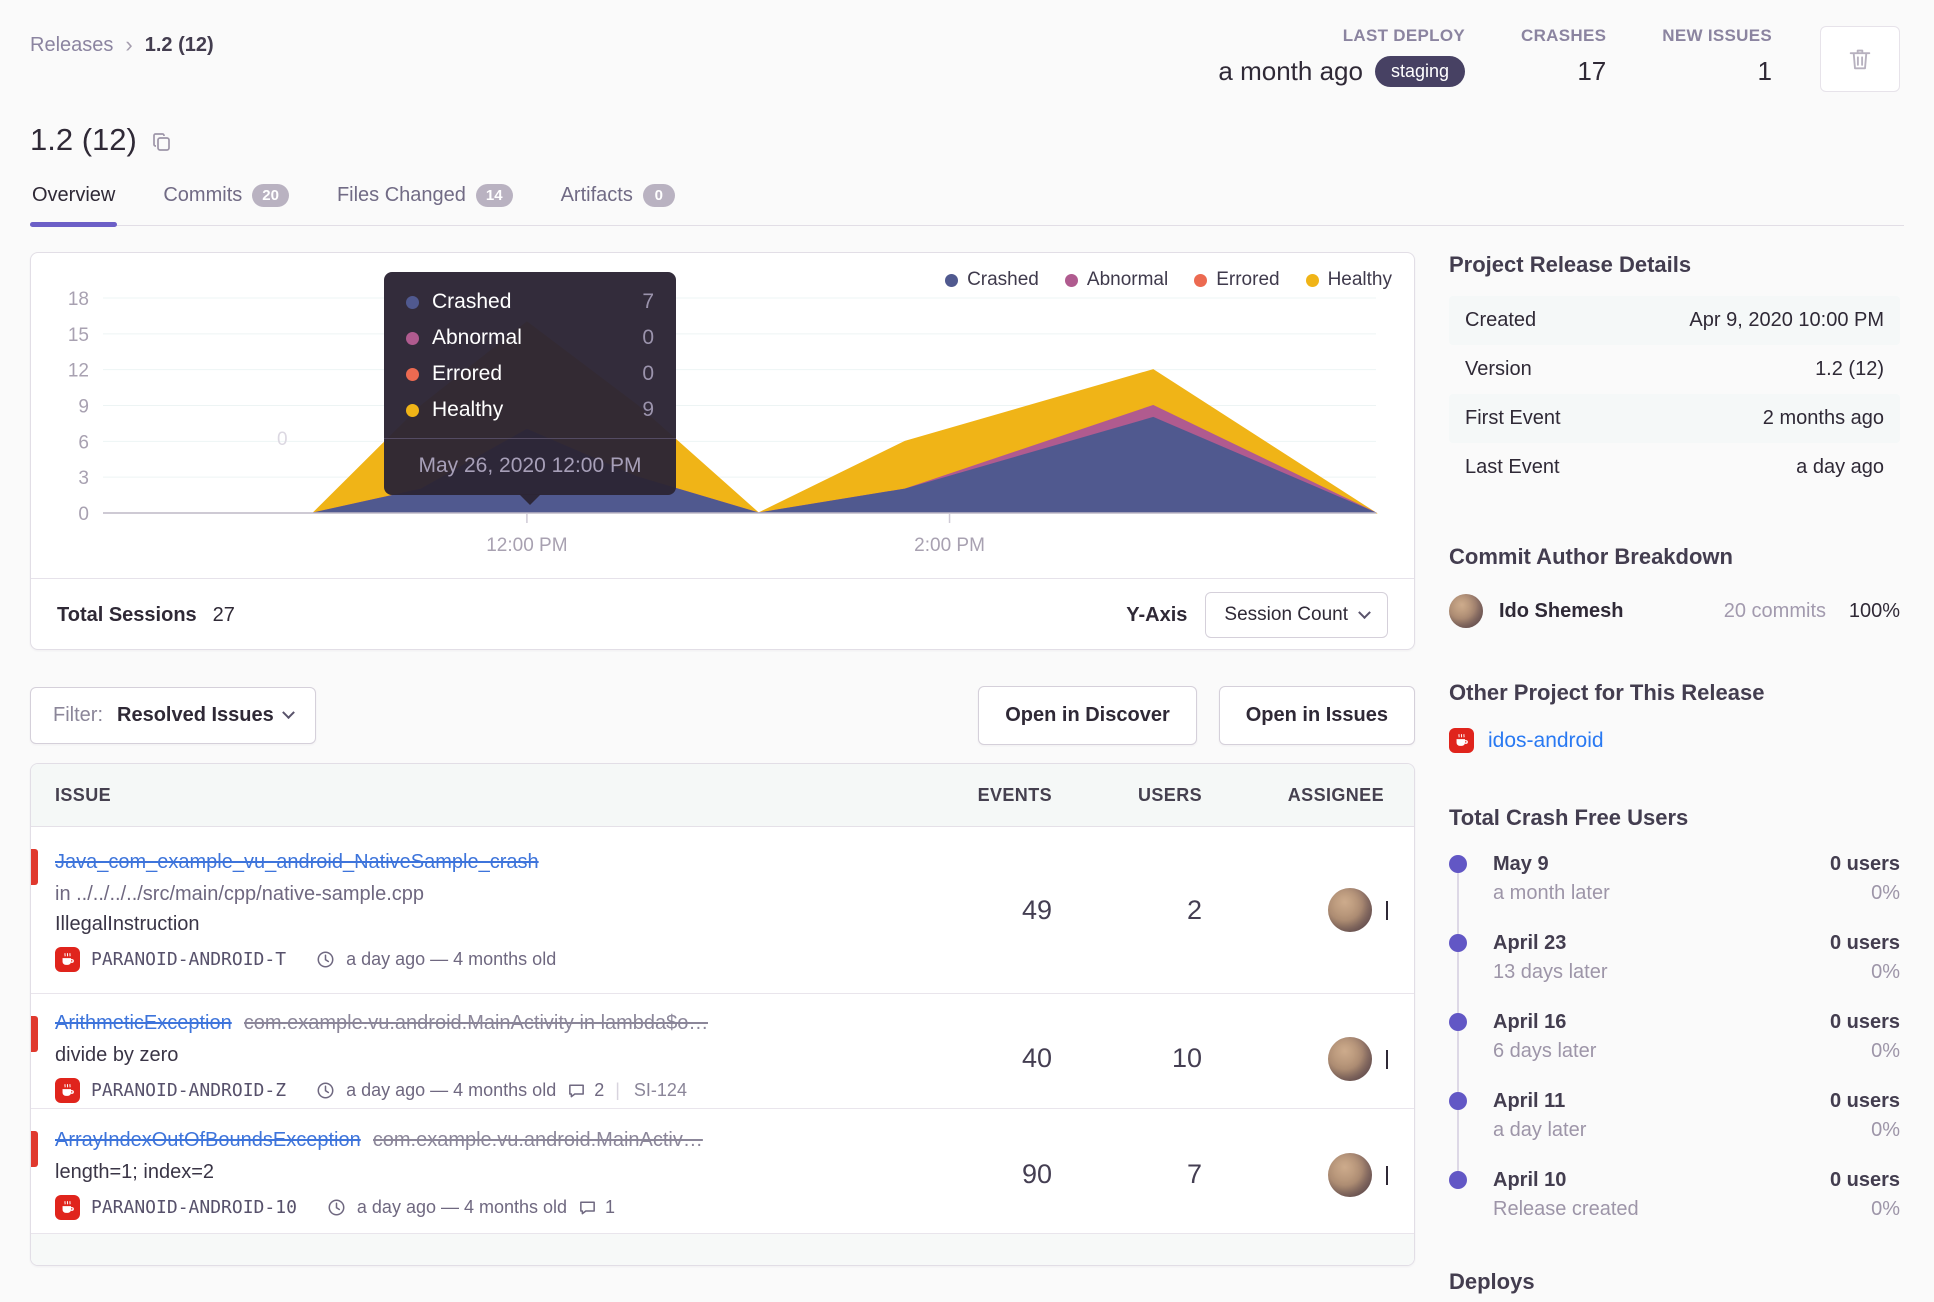 This screenshot has height=1302, width=1934. I want to click on open-in-issues-button: Open in Issues, so click(1316, 715).